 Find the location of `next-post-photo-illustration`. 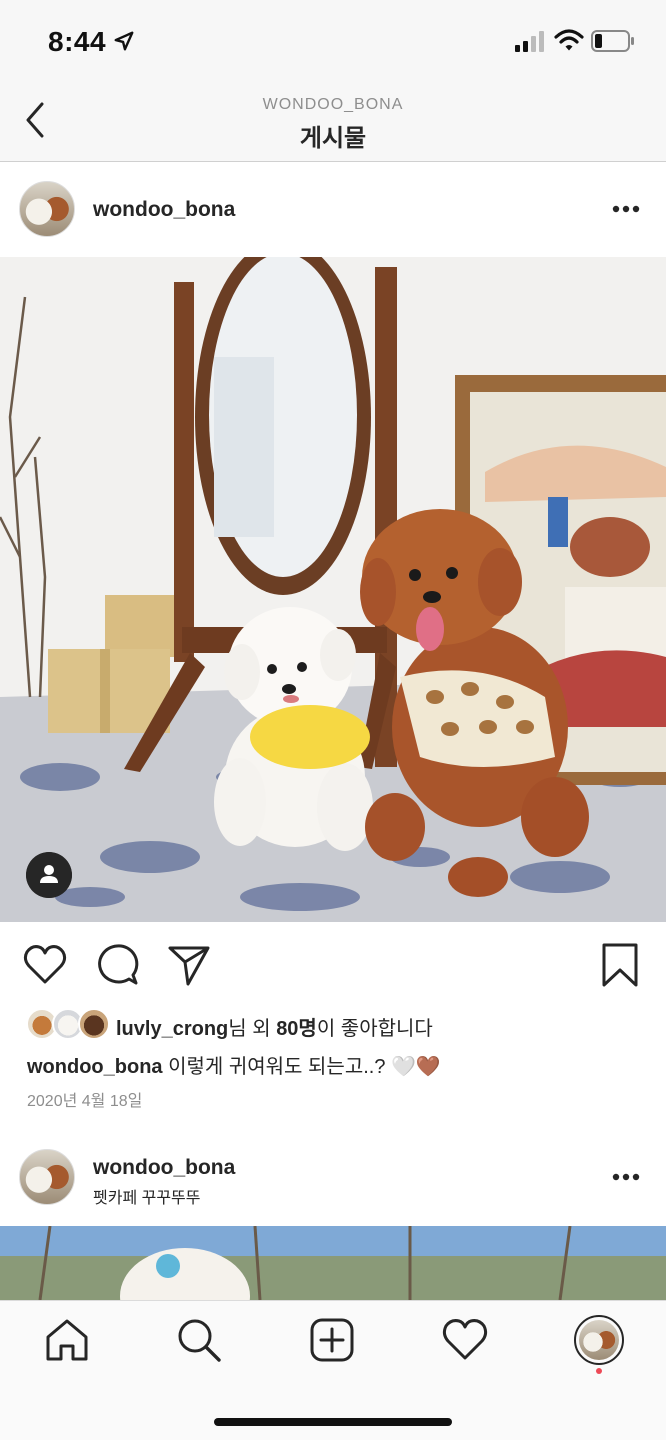

next-post-photo-illustration is located at coordinates (333, 1263).